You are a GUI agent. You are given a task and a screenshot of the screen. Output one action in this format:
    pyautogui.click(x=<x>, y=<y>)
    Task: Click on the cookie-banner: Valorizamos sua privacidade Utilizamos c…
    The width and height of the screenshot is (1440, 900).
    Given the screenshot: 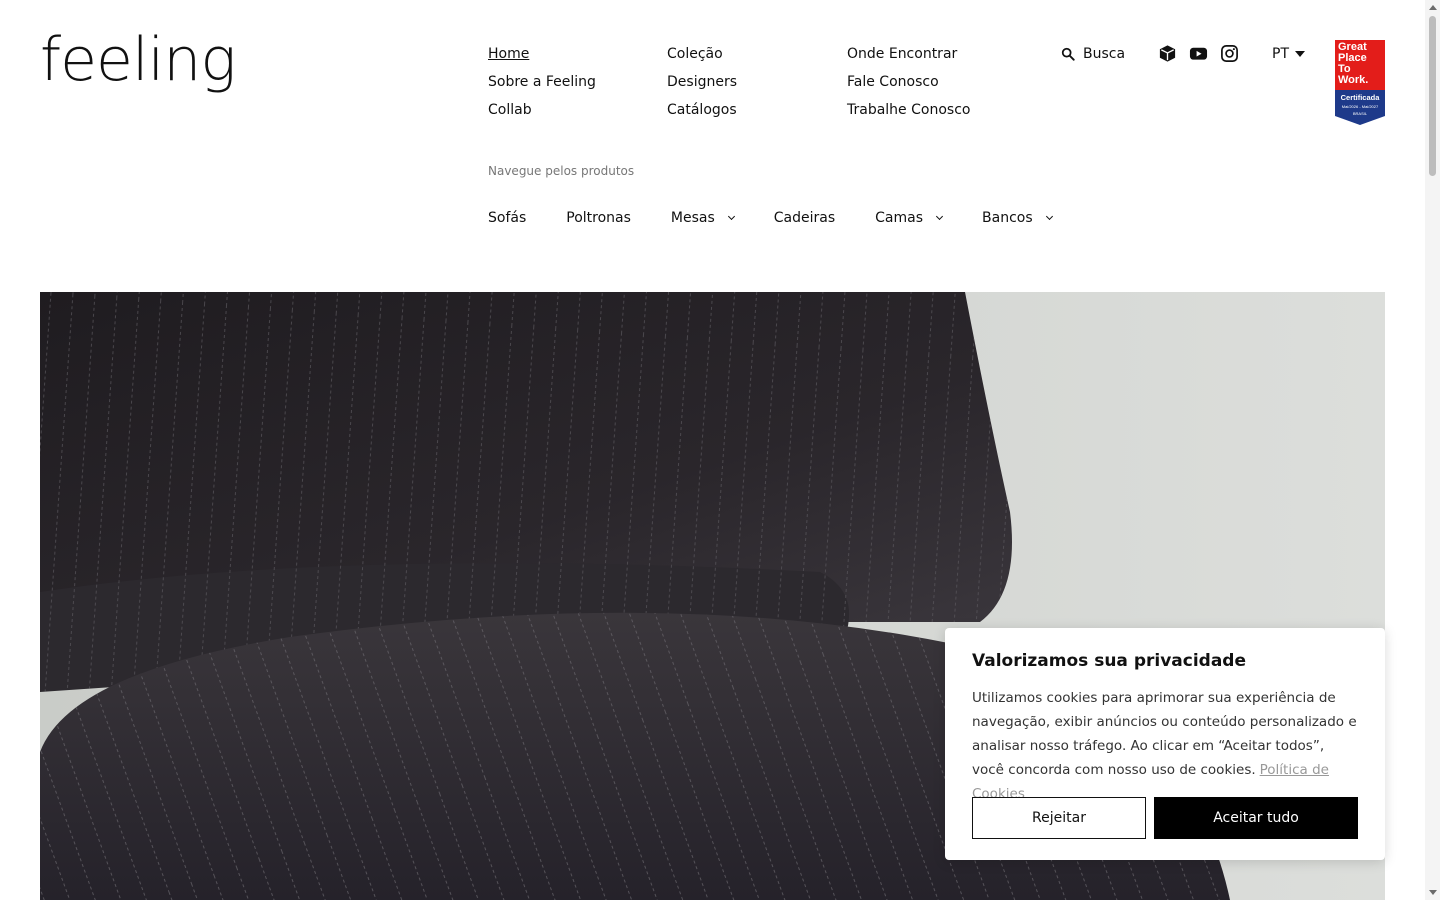 What is the action you would take?
    pyautogui.click(x=1165, y=744)
    